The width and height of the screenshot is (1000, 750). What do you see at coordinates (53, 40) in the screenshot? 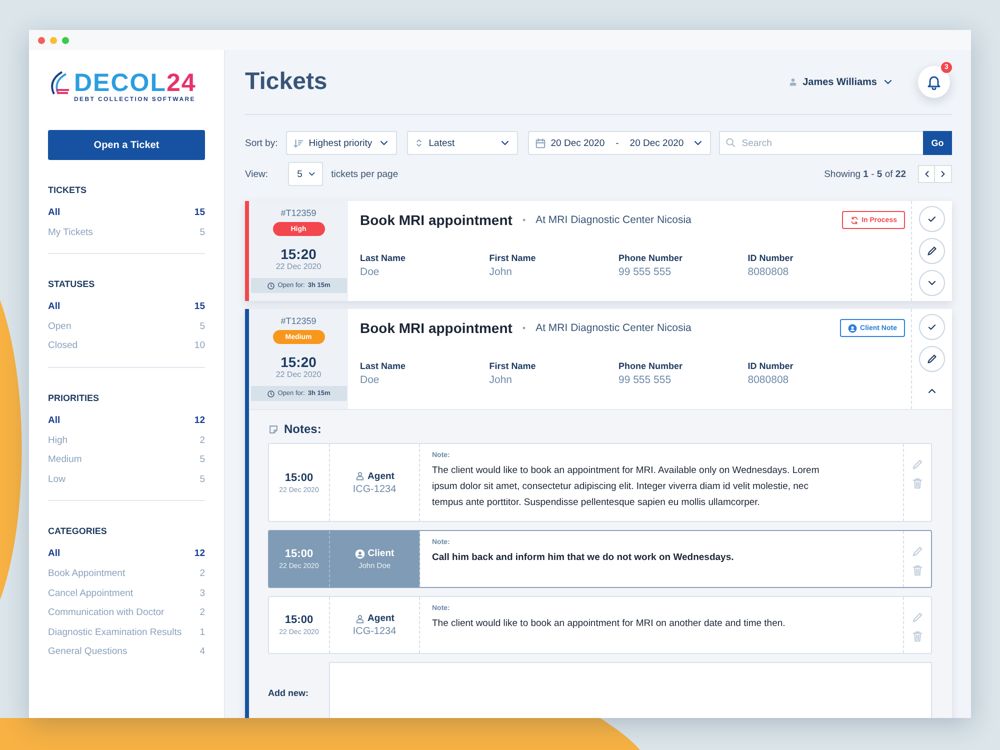
I see `minimize-window-icon` at bounding box center [53, 40].